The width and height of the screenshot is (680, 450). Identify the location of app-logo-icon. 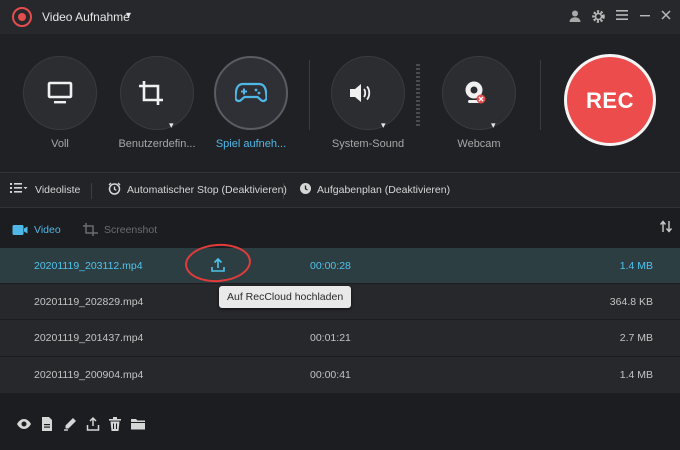
(22, 17).